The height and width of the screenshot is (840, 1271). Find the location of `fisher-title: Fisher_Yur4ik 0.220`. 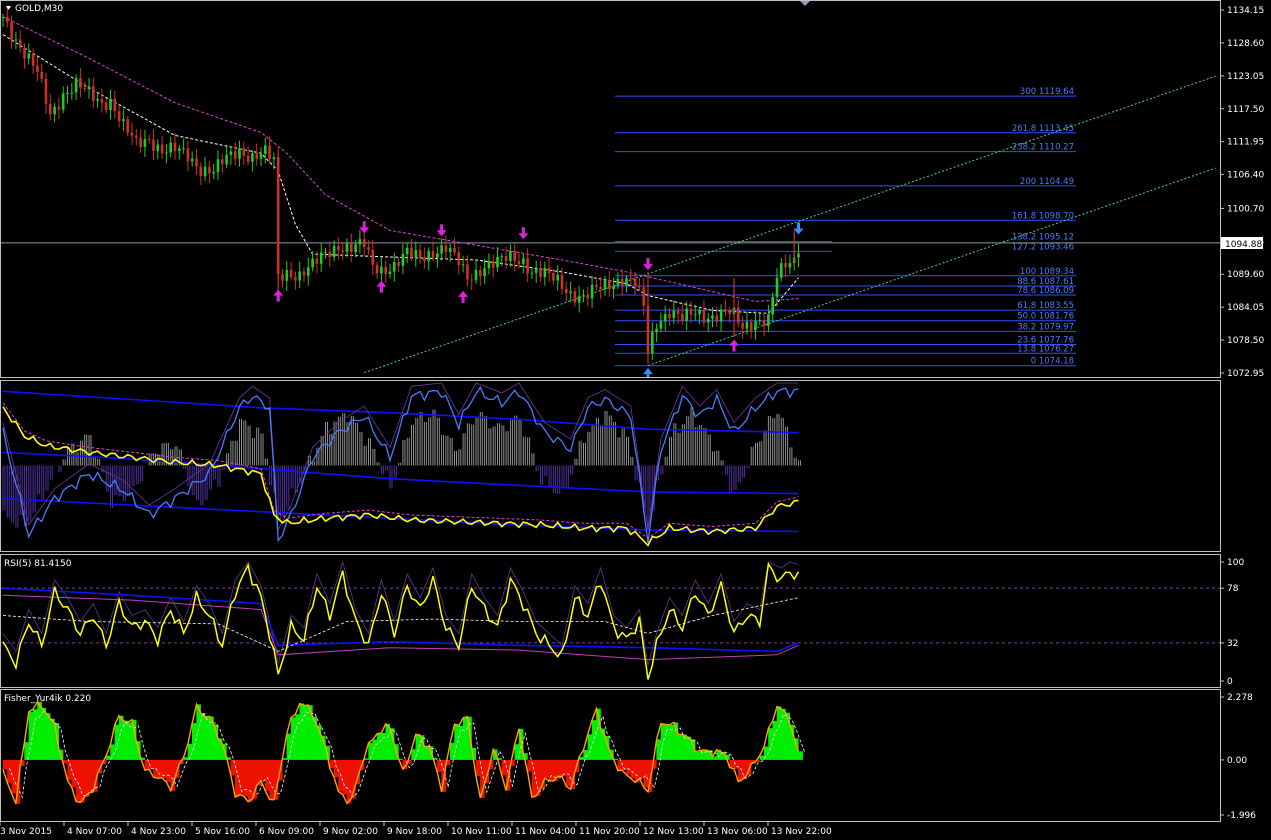

fisher-title: Fisher_Yur4ik 0.220 is located at coordinates (47, 699).